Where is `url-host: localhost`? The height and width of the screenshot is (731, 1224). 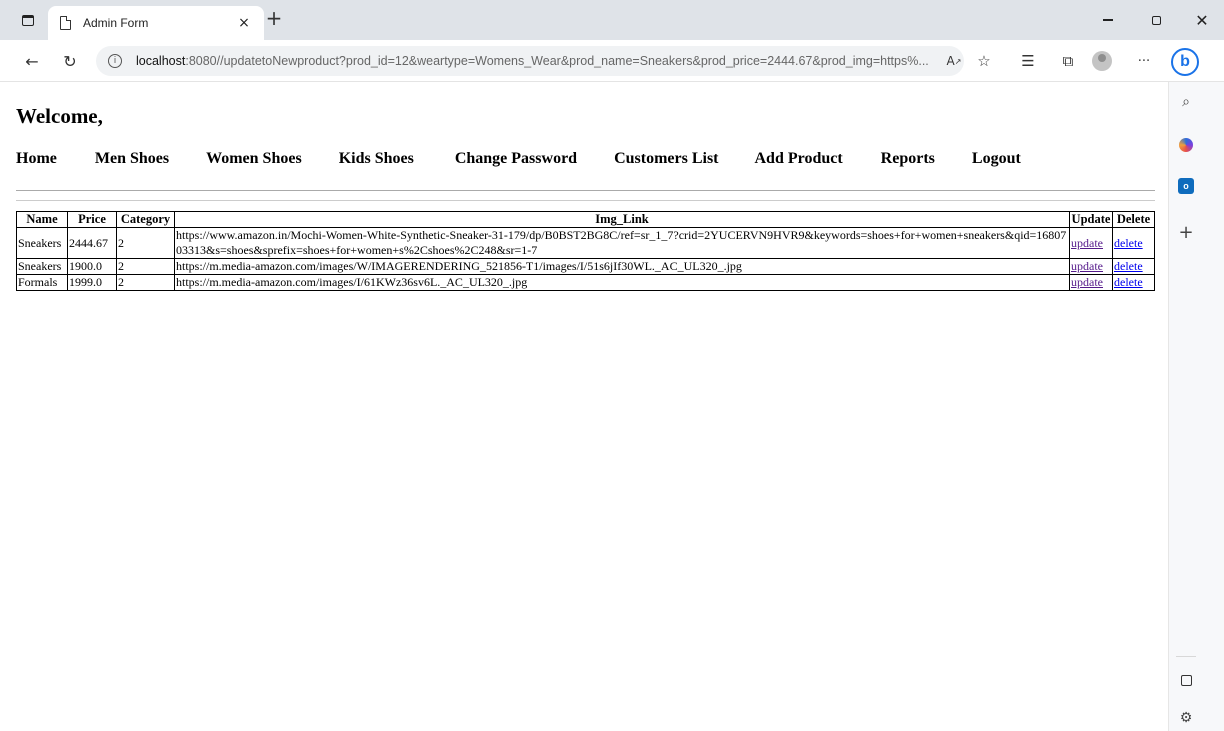
url-host: localhost is located at coordinates (161, 61).